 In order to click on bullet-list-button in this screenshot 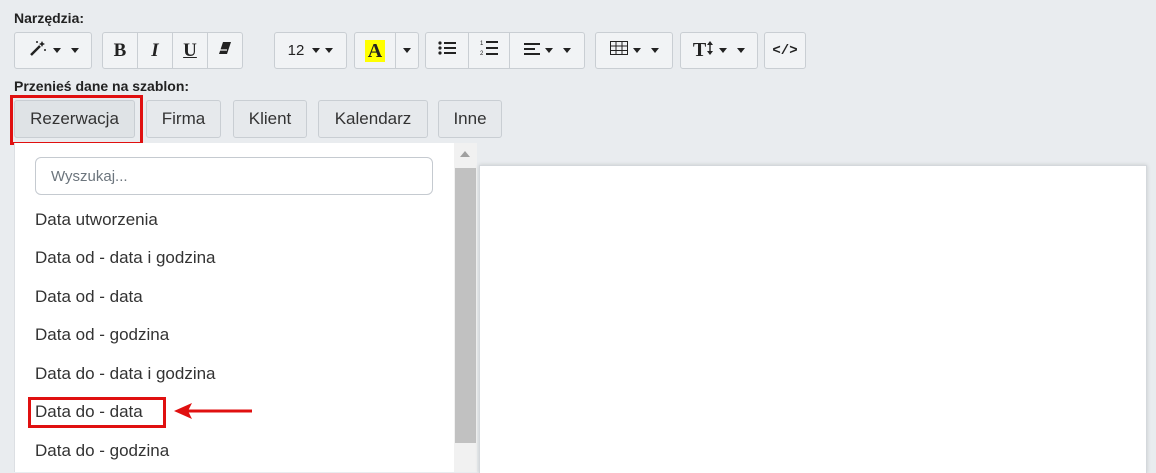, I will do `click(447, 50)`.